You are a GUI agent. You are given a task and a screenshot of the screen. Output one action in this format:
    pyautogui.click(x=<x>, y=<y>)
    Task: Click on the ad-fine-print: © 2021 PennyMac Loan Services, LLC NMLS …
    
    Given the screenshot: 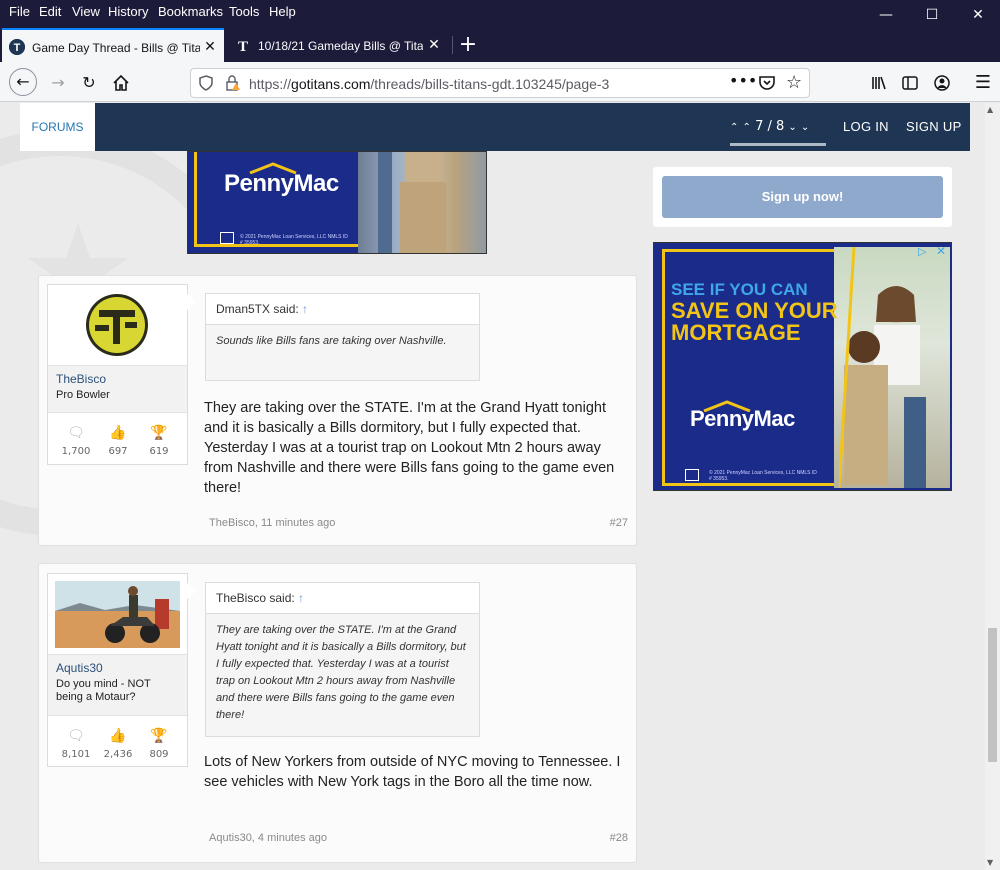 What is the action you would take?
    pyautogui.click(x=763, y=476)
    